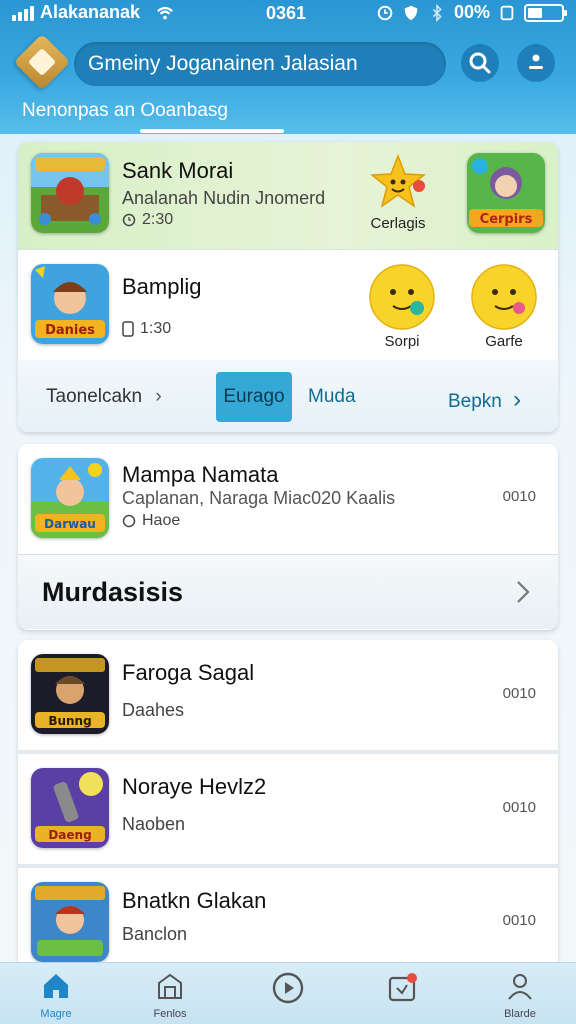 This screenshot has height=1024, width=576. I want to click on badge-label: Sorpi, so click(402, 341).